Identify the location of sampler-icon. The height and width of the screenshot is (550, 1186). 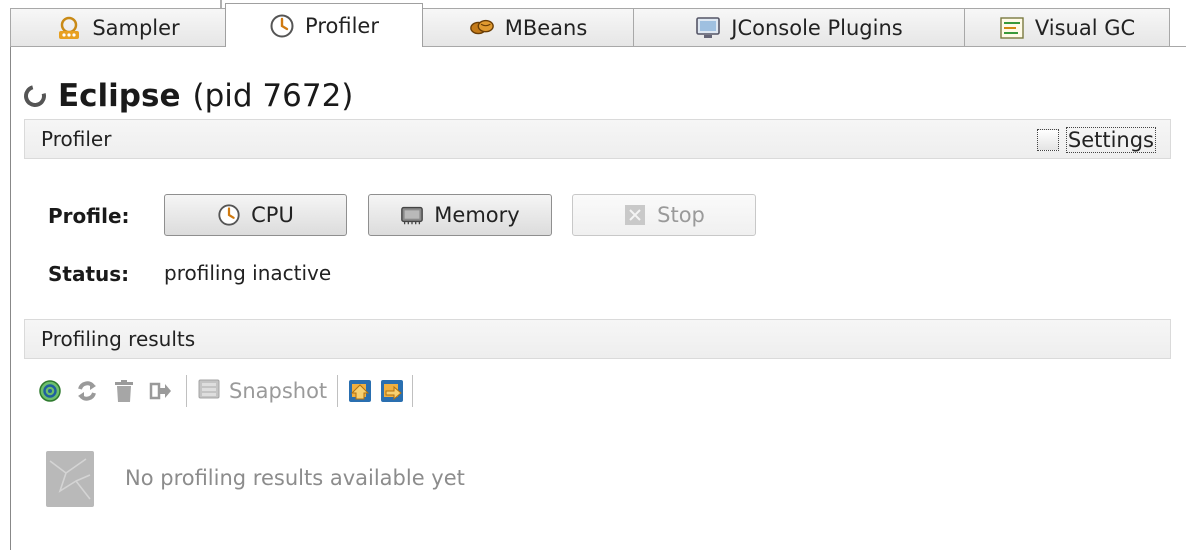
(69, 28).